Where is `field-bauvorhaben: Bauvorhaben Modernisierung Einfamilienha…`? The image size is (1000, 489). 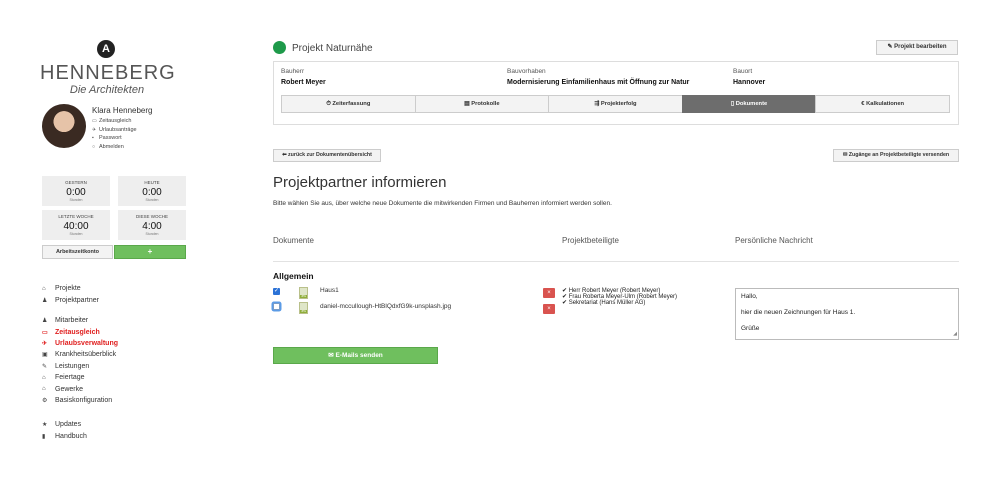
field-bauvorhaben: Bauvorhaben Modernisierung Einfamilienha… is located at coordinates (598, 77).